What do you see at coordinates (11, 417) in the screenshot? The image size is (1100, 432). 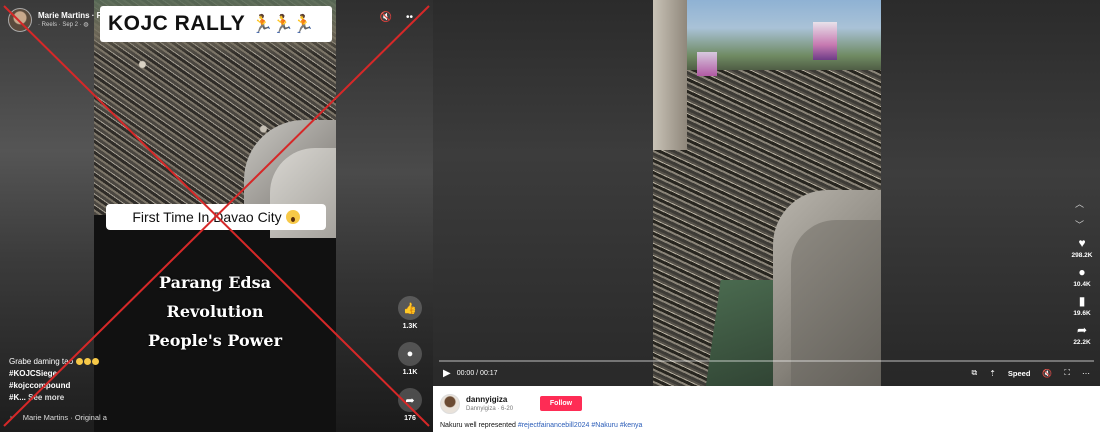 I see `music-icon: ♪` at bounding box center [11, 417].